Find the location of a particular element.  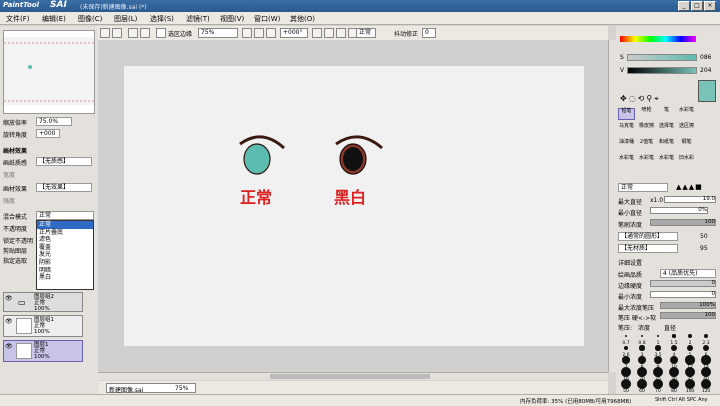

tool-select-eraser: 选区擦 is located at coordinates (686, 129).